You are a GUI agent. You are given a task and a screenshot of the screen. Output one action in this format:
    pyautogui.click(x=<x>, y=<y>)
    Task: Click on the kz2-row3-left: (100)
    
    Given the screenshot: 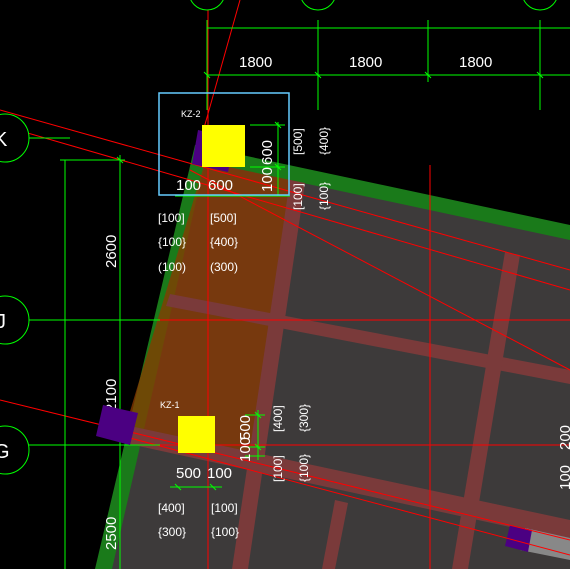 What is the action you would take?
    pyautogui.click(x=172, y=267)
    